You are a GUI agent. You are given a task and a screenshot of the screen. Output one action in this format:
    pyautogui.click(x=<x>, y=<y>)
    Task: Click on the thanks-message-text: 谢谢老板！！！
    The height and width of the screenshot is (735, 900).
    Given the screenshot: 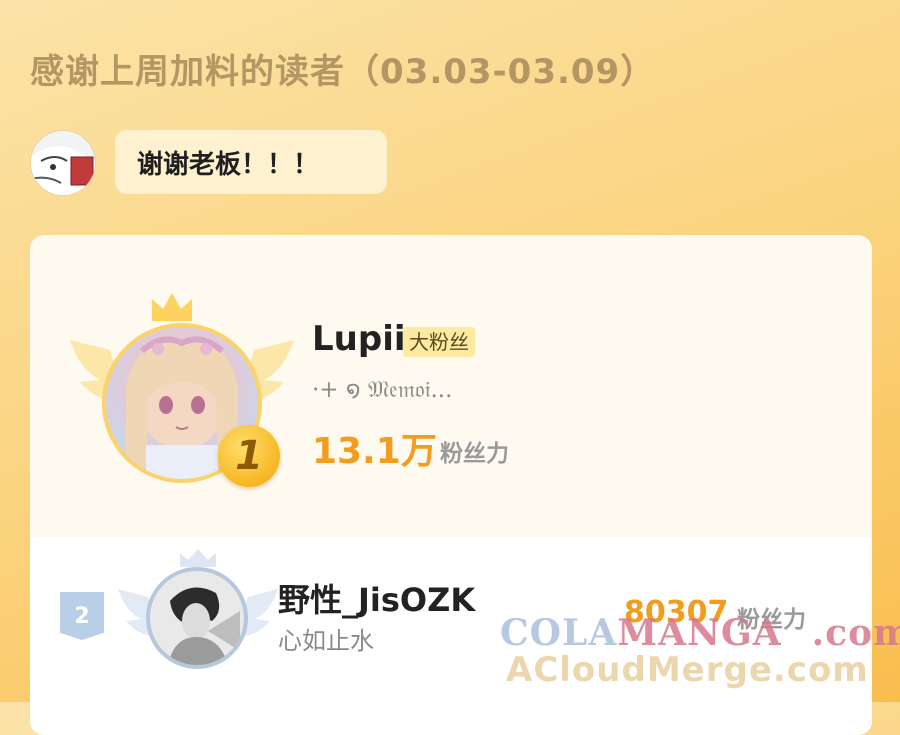 What is the action you would take?
    pyautogui.click(x=228, y=164)
    